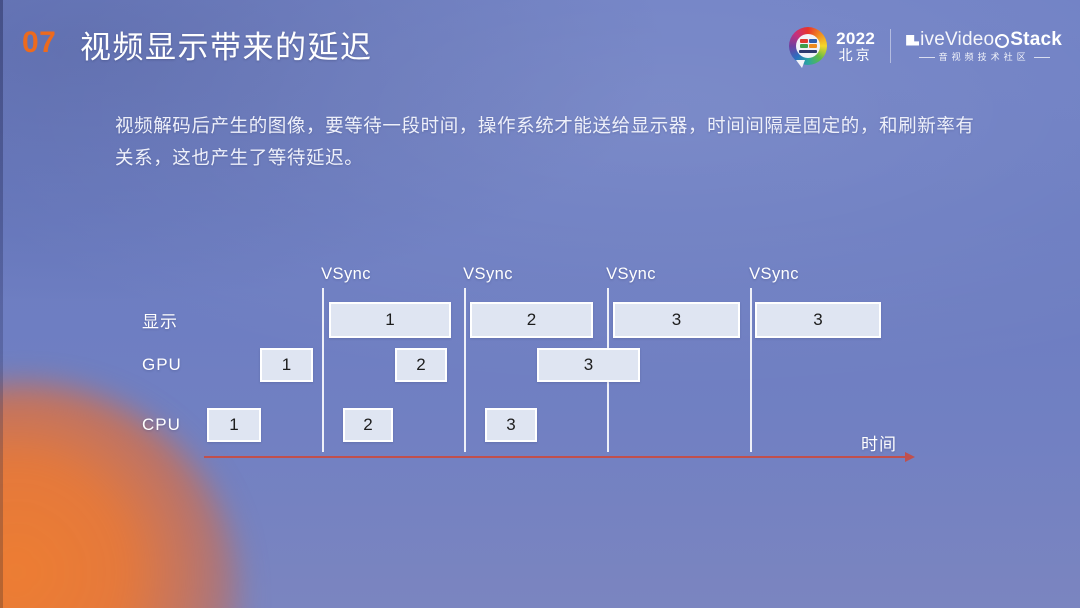 The width and height of the screenshot is (1080, 608). What do you see at coordinates (774, 274) in the screenshot?
I see `vsync-label-4: VSync` at bounding box center [774, 274].